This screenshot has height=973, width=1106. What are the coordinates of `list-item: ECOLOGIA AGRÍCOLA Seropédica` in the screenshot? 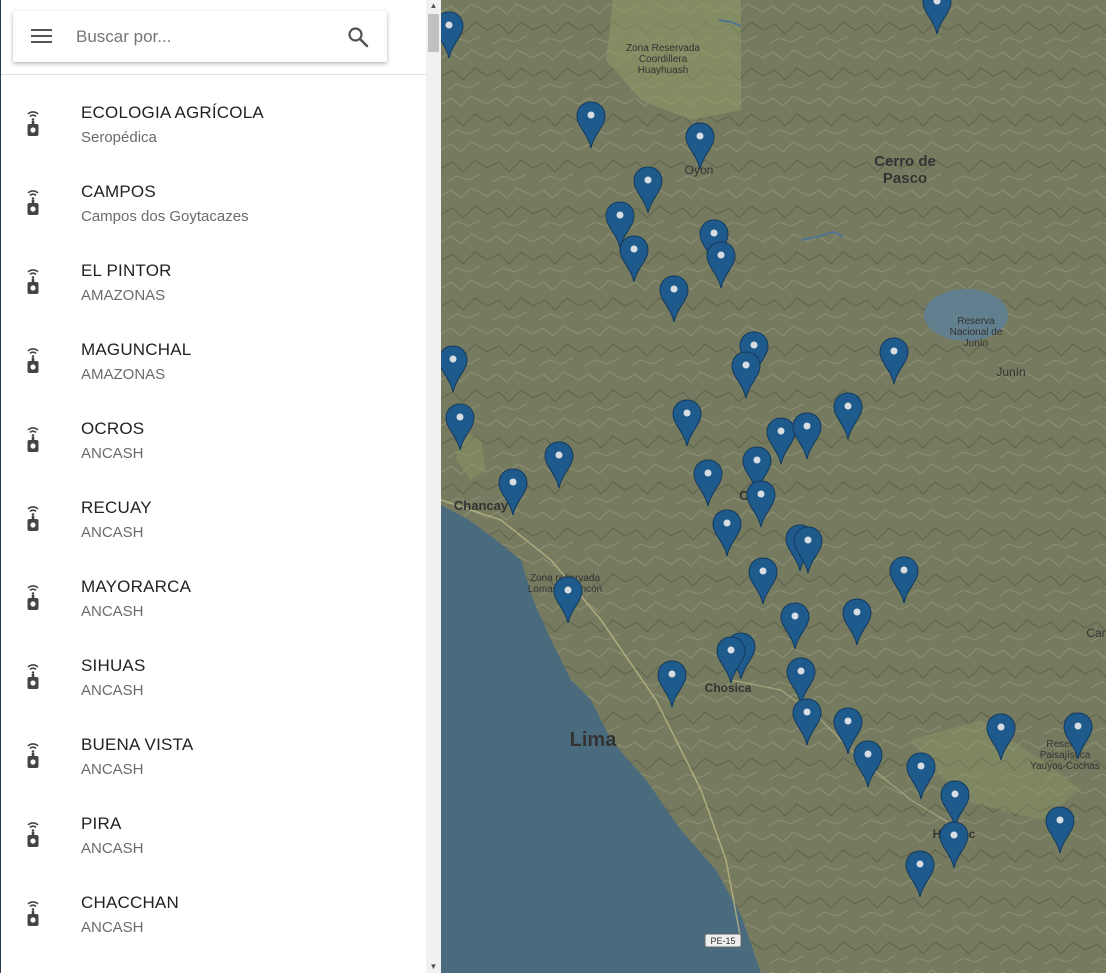 It's located at (213, 122).